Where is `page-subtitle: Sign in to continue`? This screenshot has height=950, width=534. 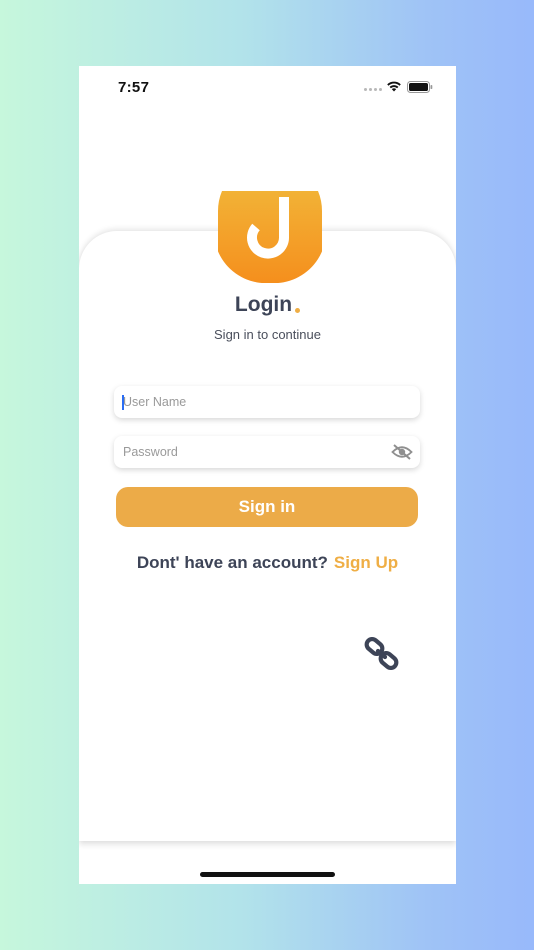 page-subtitle: Sign in to continue is located at coordinates (267, 334).